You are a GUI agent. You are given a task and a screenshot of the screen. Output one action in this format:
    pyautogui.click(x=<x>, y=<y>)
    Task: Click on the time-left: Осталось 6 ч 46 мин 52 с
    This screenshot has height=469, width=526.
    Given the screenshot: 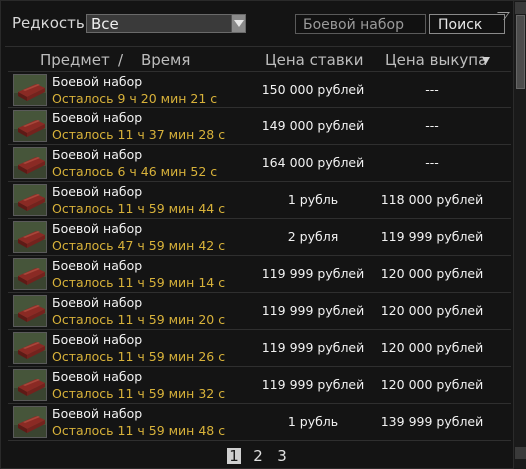 What is the action you would take?
    pyautogui.click(x=135, y=171)
    